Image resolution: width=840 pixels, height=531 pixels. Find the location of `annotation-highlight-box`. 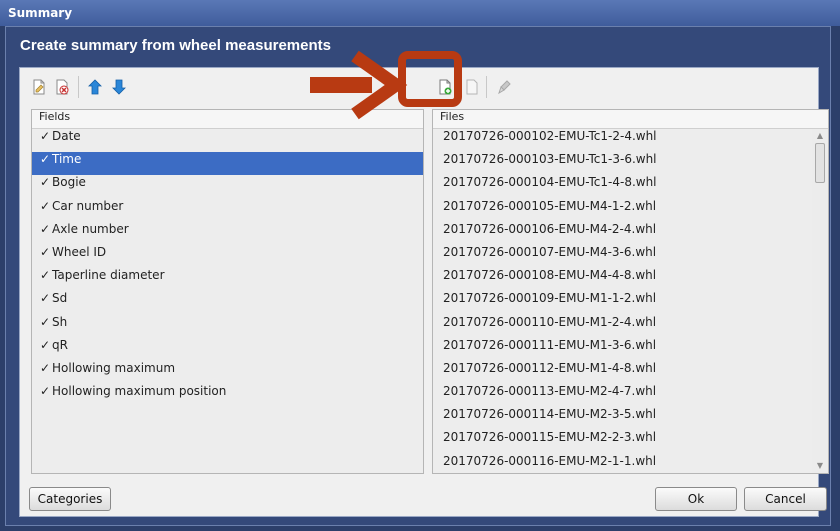

annotation-highlight-box is located at coordinates (430, 79).